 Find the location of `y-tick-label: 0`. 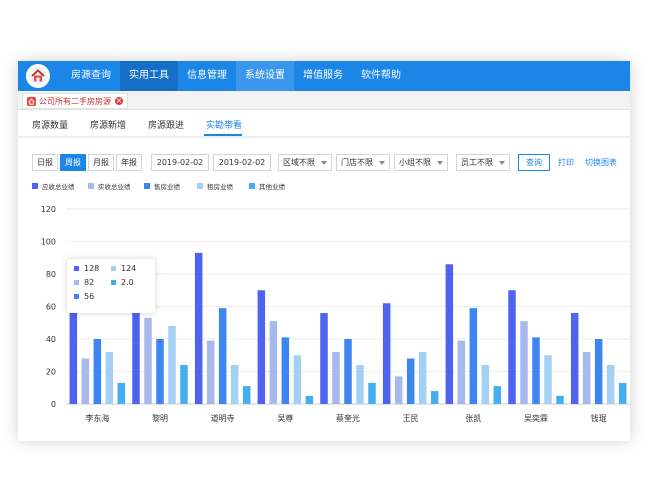

y-tick-label: 0 is located at coordinates (53, 404).